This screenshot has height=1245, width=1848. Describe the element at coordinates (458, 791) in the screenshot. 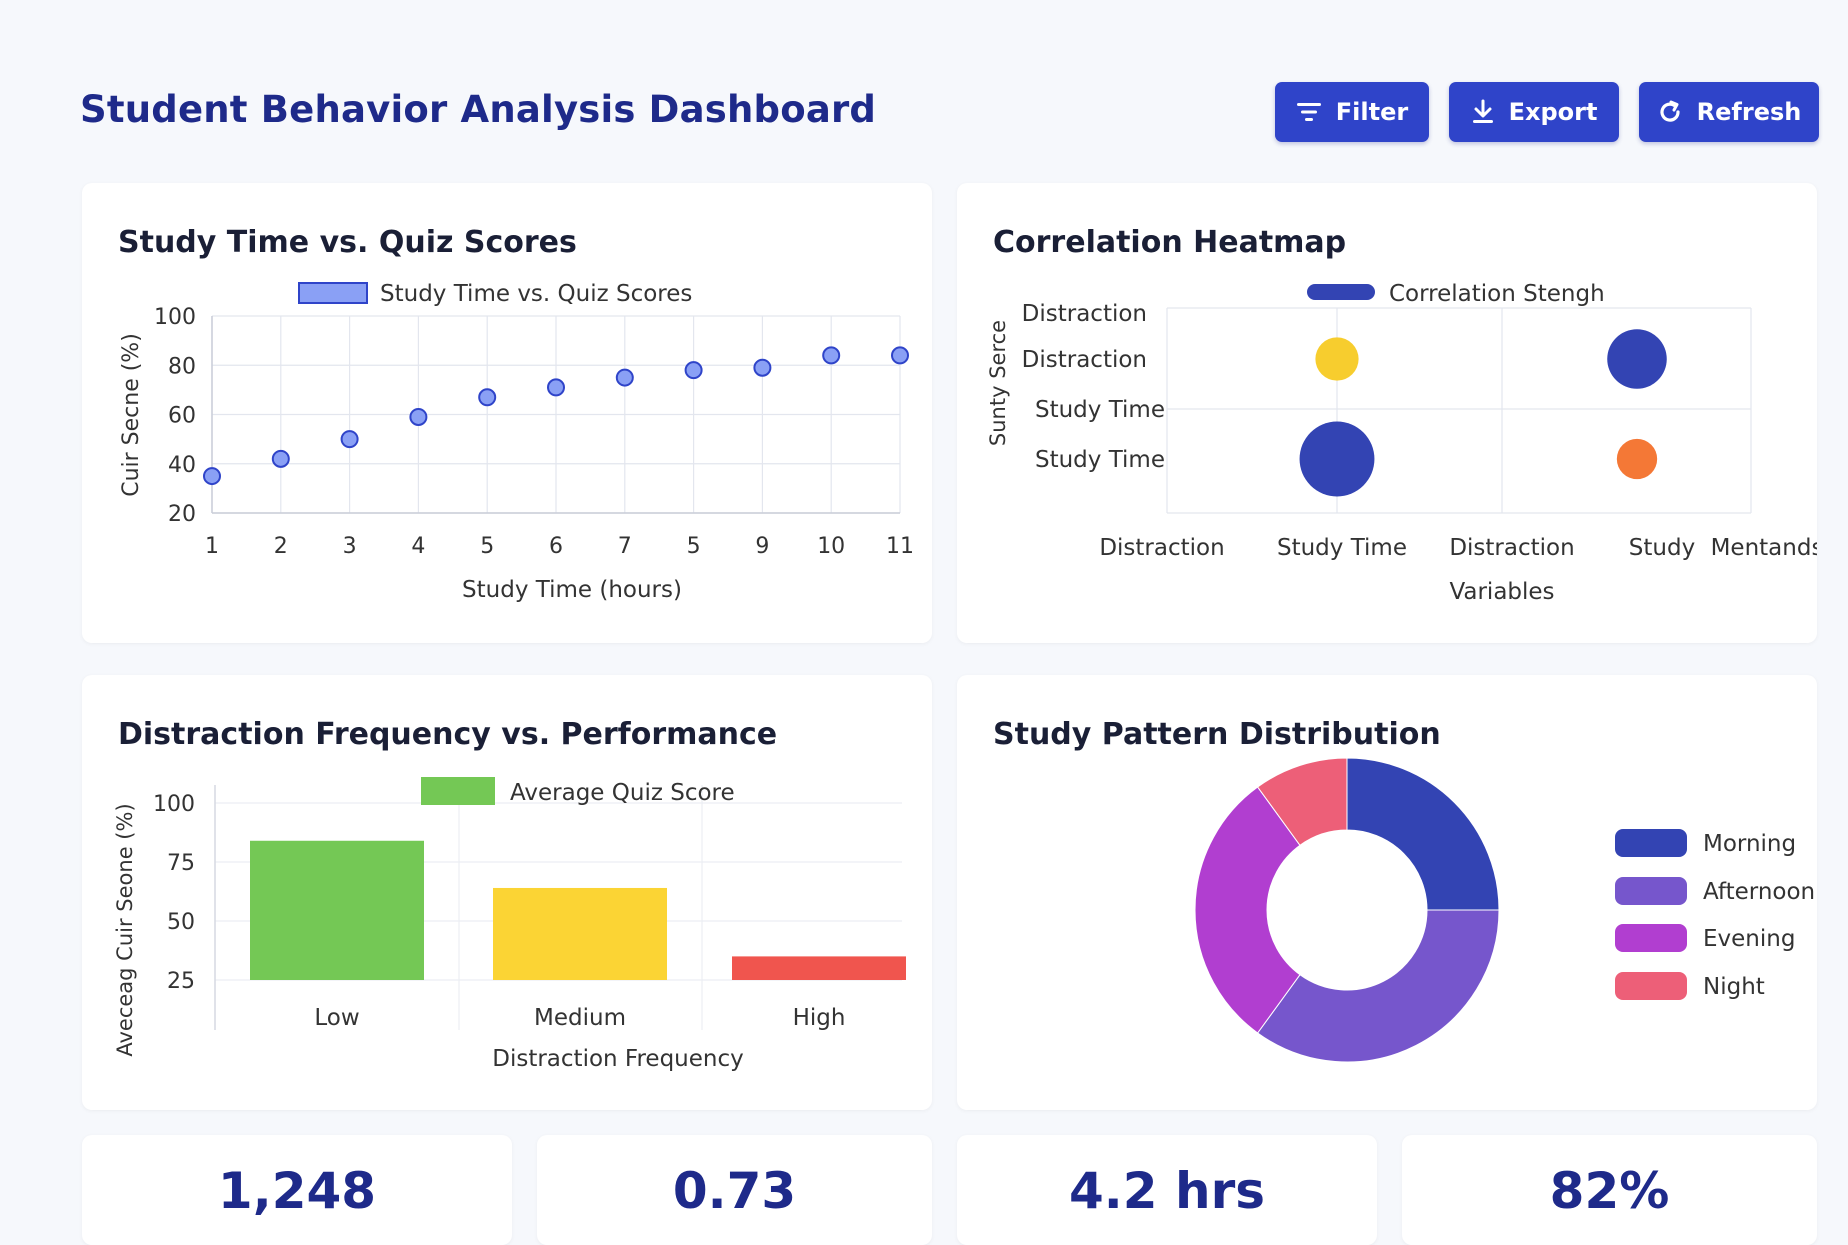

I see `bar-legend-swatch` at that location.